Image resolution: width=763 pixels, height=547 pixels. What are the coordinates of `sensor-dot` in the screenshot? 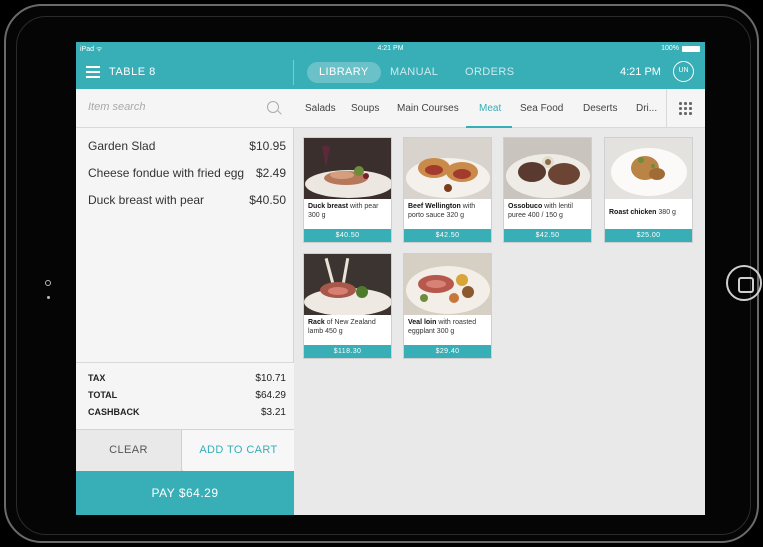 It's located at (48, 297).